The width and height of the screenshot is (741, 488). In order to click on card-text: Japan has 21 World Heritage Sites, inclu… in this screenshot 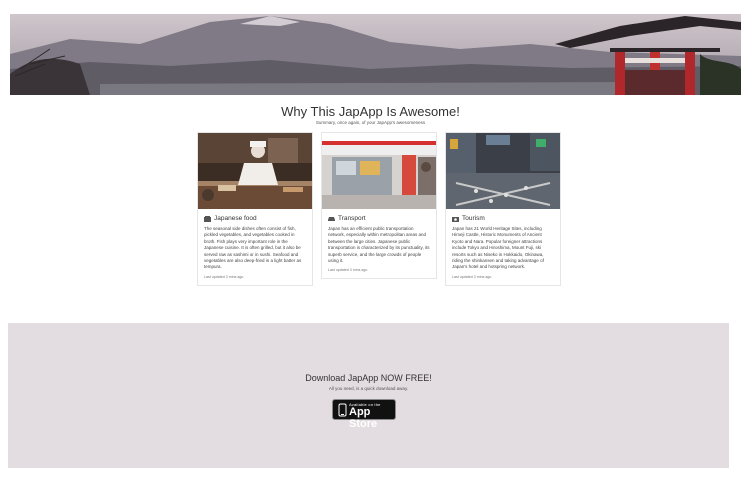, I will do `click(498, 248)`.